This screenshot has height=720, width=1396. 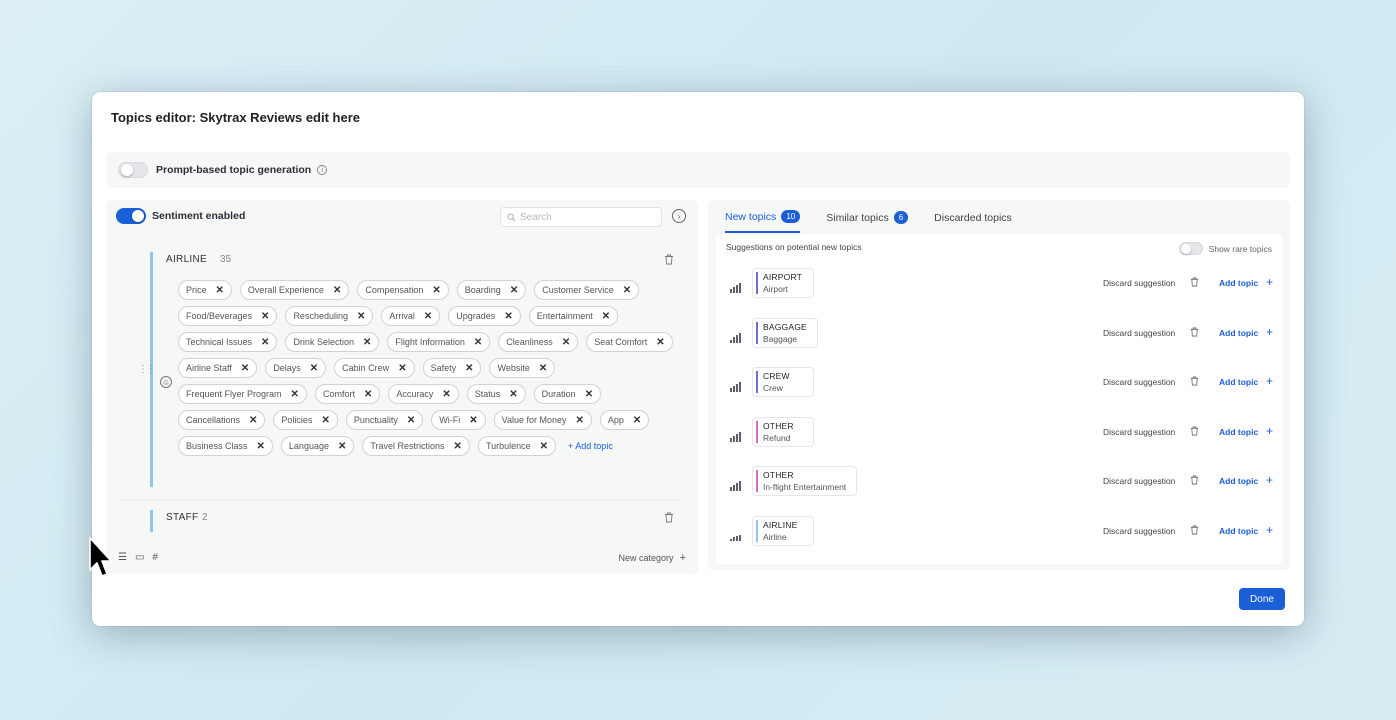 I want to click on topic-chip: Value for Money ✕, so click(x=542, y=420).